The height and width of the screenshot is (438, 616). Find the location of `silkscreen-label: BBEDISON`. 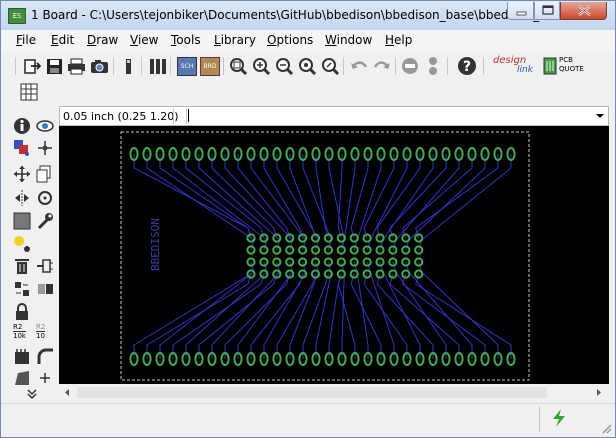

silkscreen-label: BBEDISON is located at coordinates (155, 244).